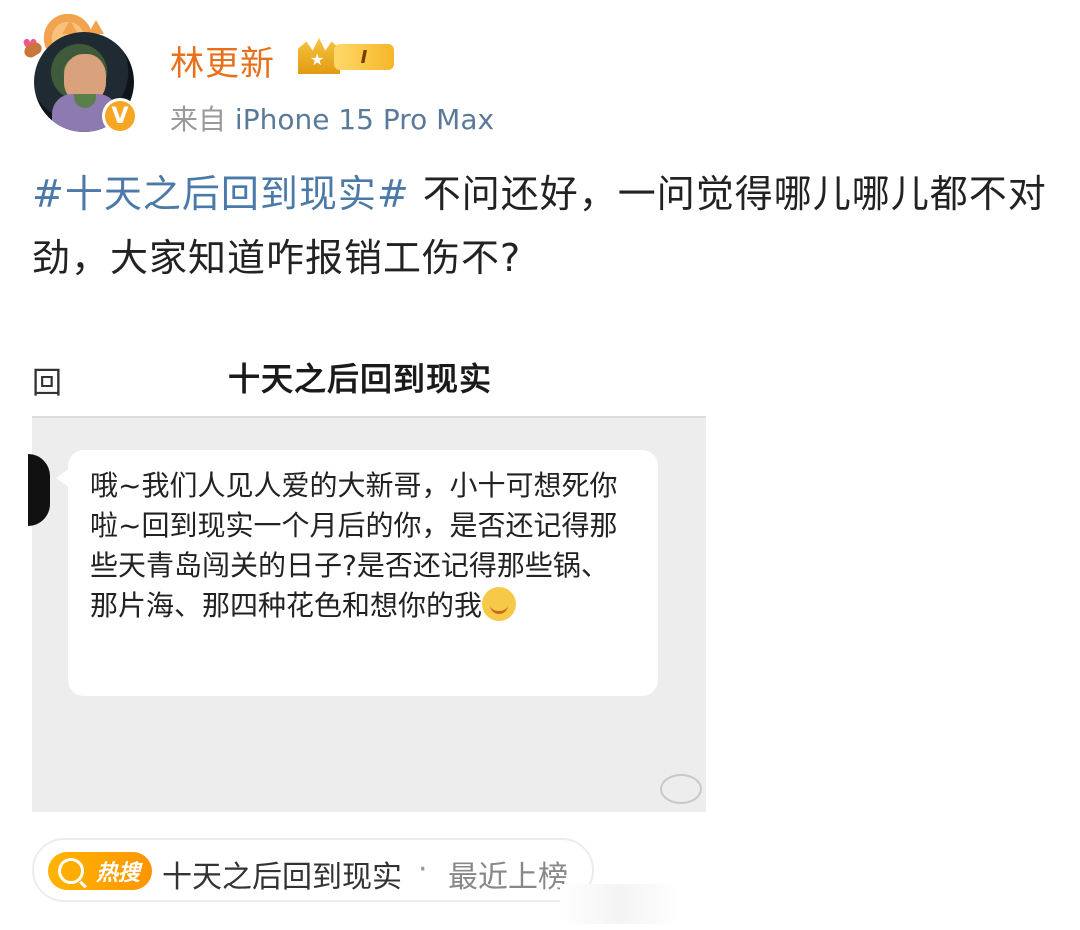 This screenshot has height=930, width=1080. Describe the element at coordinates (120, 116) in the screenshot. I see `verified-badge-icon: V` at that location.